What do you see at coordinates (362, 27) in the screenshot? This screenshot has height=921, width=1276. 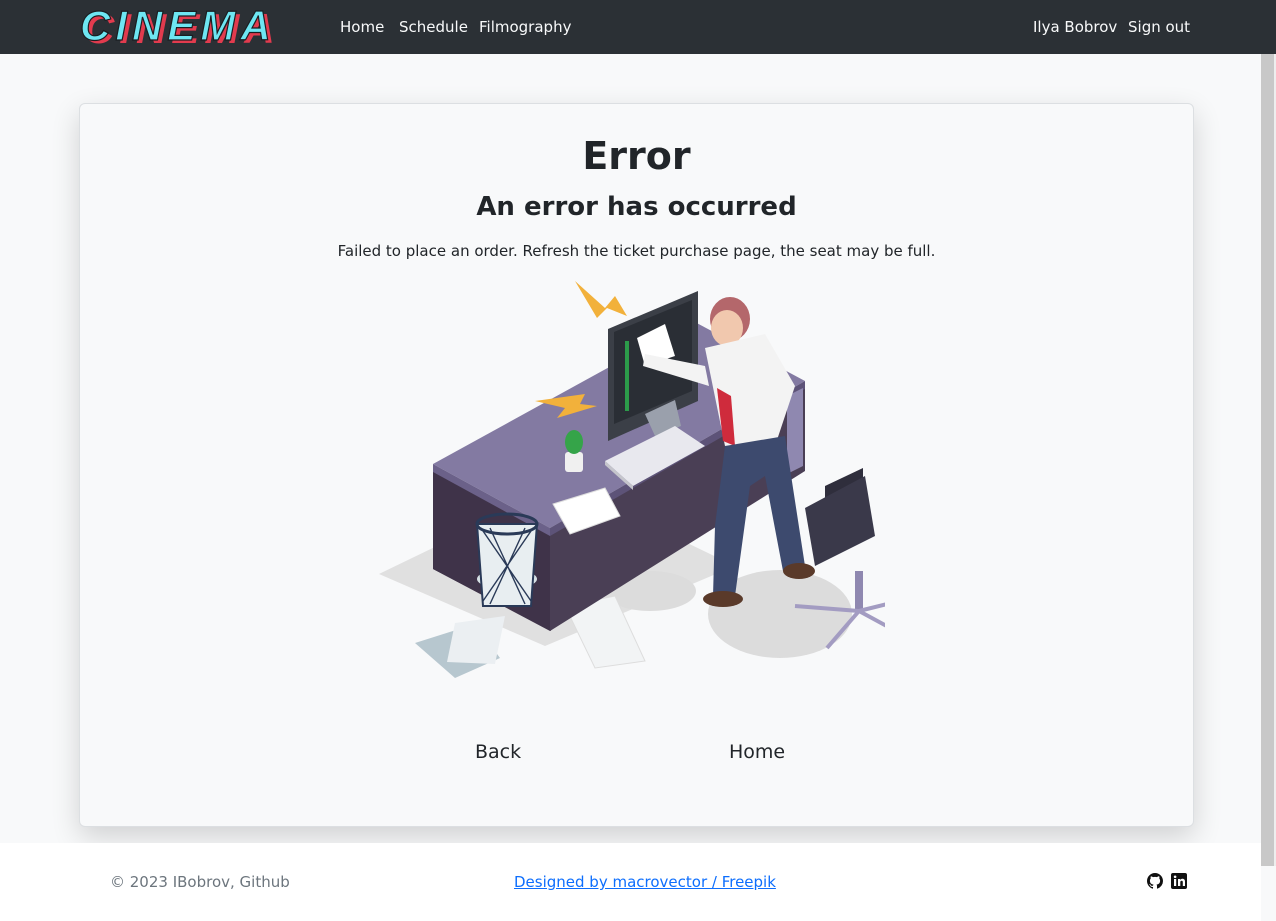 I see `nav-home-link: Home` at bounding box center [362, 27].